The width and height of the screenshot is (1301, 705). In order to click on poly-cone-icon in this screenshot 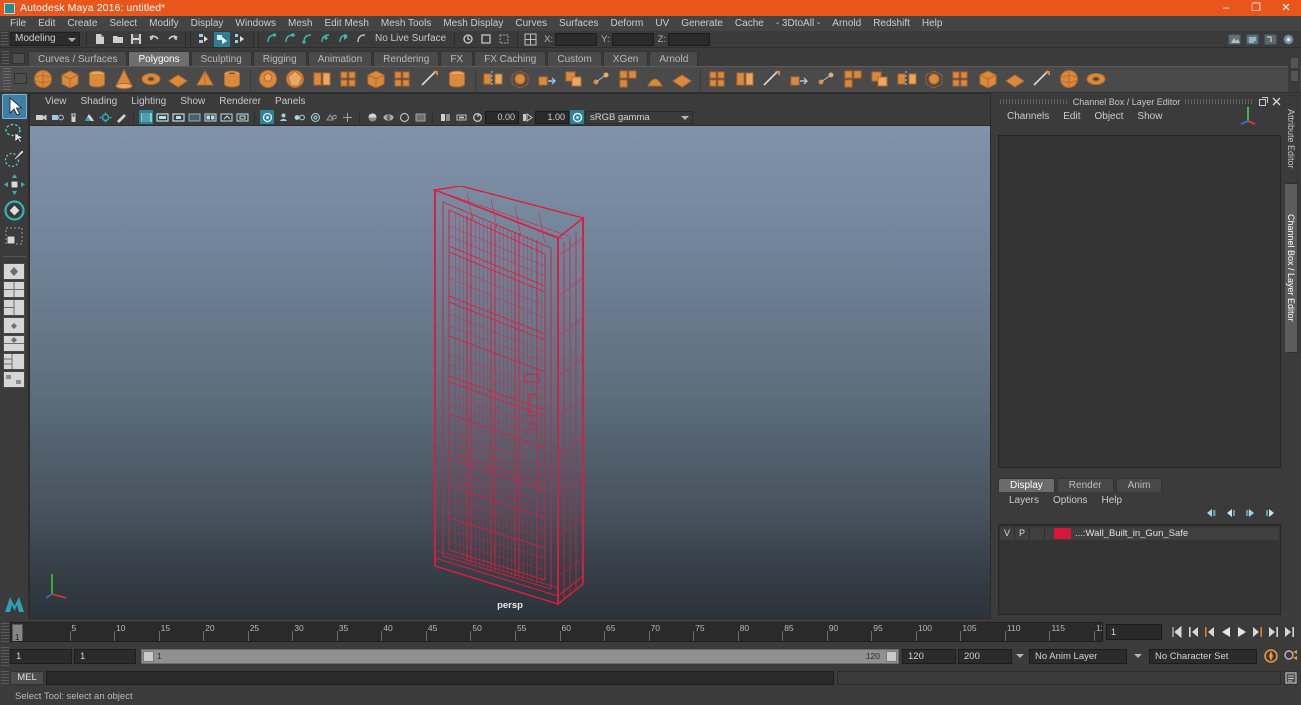, I will do `click(124, 79)`.